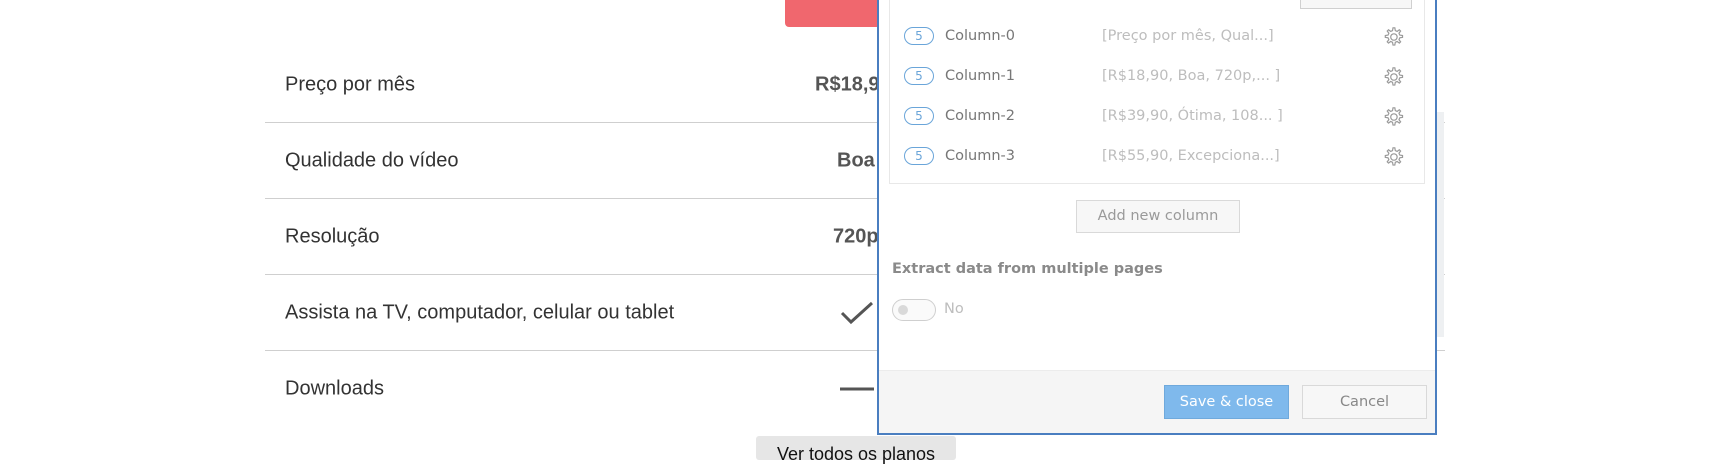  I want to click on column-preview: [Preço por mês, Qual...], so click(1188, 36).